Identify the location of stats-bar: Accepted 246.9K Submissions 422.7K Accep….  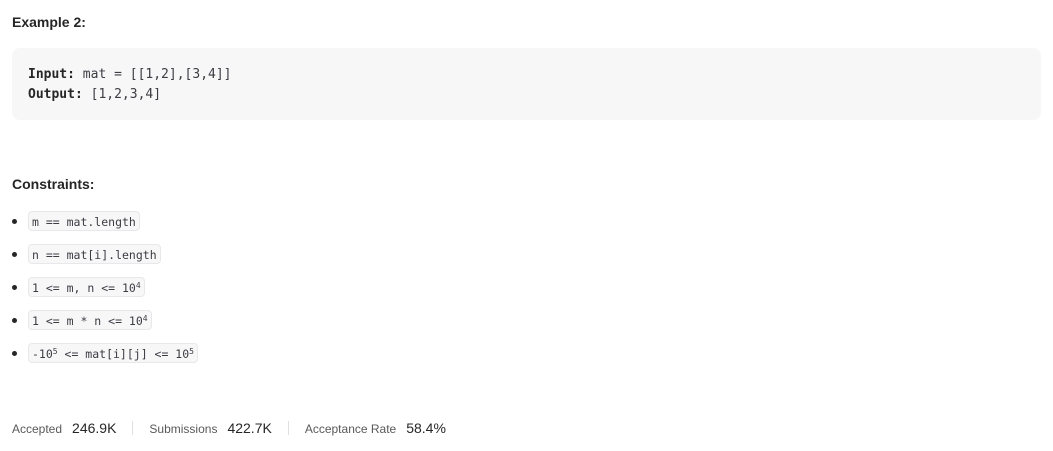
(229, 428).